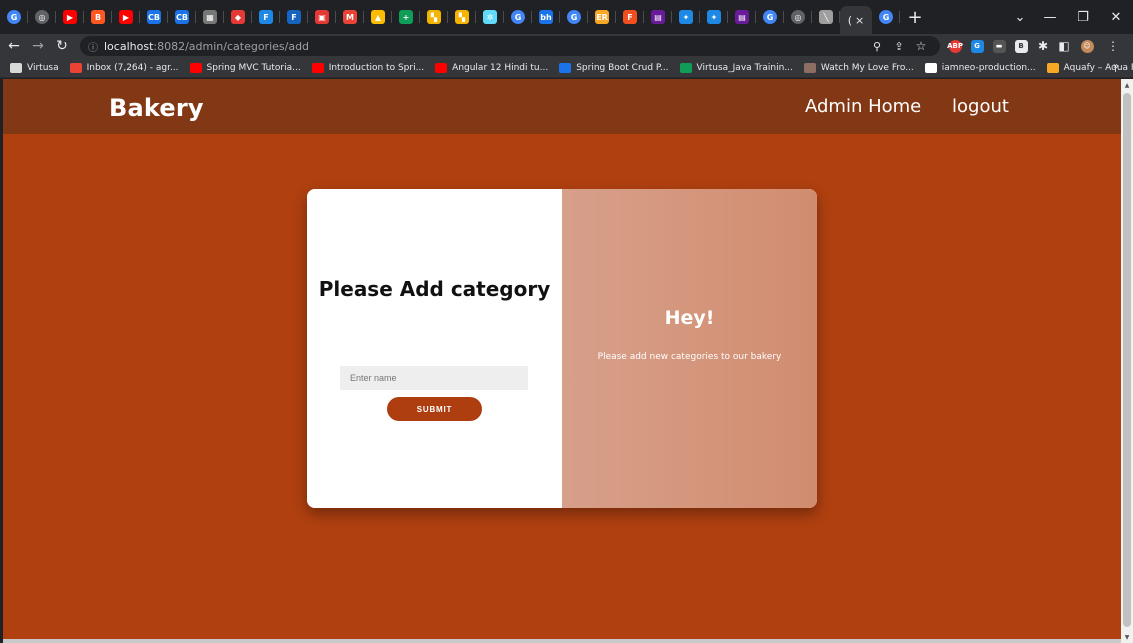 The width and height of the screenshot is (1133, 643). What do you see at coordinates (129, 46) in the screenshot?
I see `url-host: localhost` at bounding box center [129, 46].